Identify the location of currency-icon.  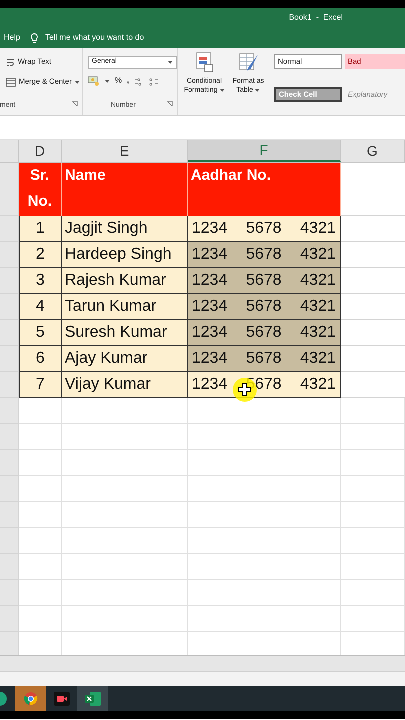
(94, 81).